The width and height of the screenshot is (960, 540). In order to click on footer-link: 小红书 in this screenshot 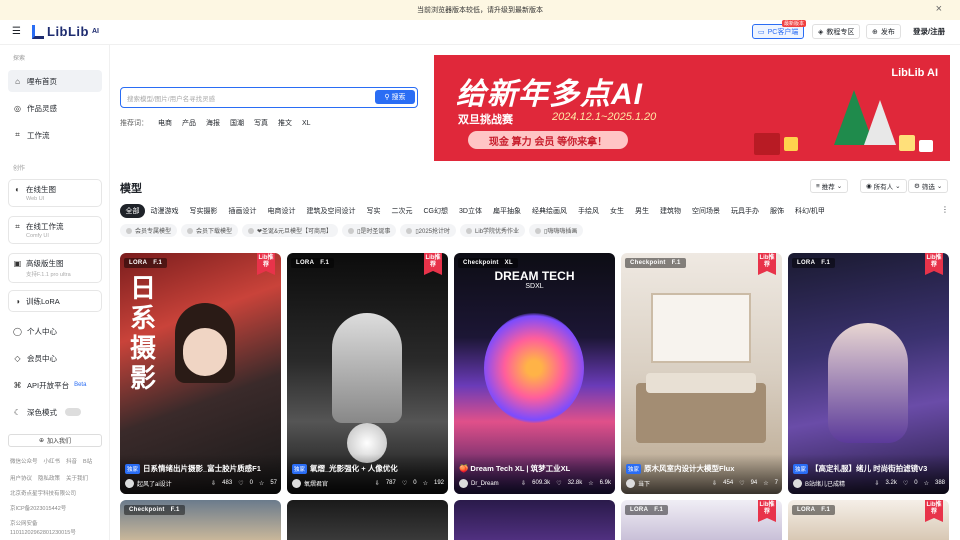, I will do `click(52, 461)`.